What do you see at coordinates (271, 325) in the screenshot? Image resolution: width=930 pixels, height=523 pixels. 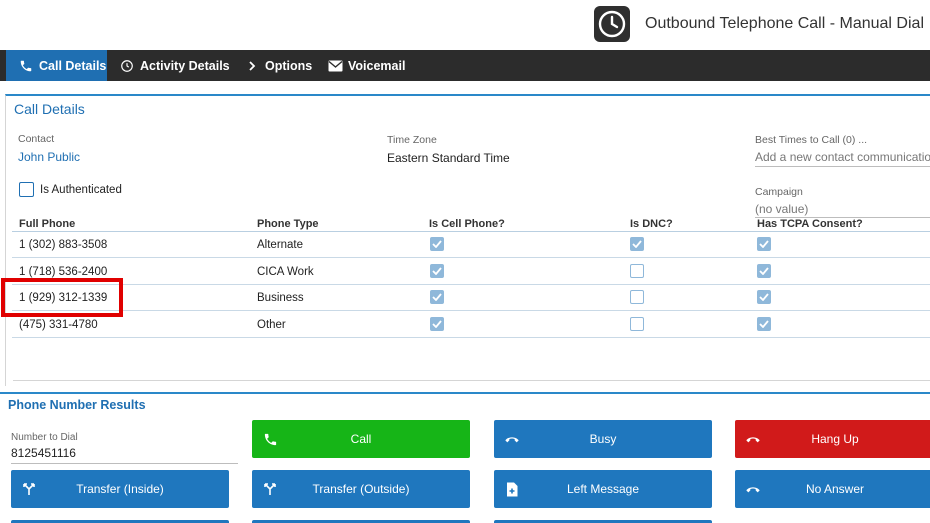 I see `phone-type: Other` at bounding box center [271, 325].